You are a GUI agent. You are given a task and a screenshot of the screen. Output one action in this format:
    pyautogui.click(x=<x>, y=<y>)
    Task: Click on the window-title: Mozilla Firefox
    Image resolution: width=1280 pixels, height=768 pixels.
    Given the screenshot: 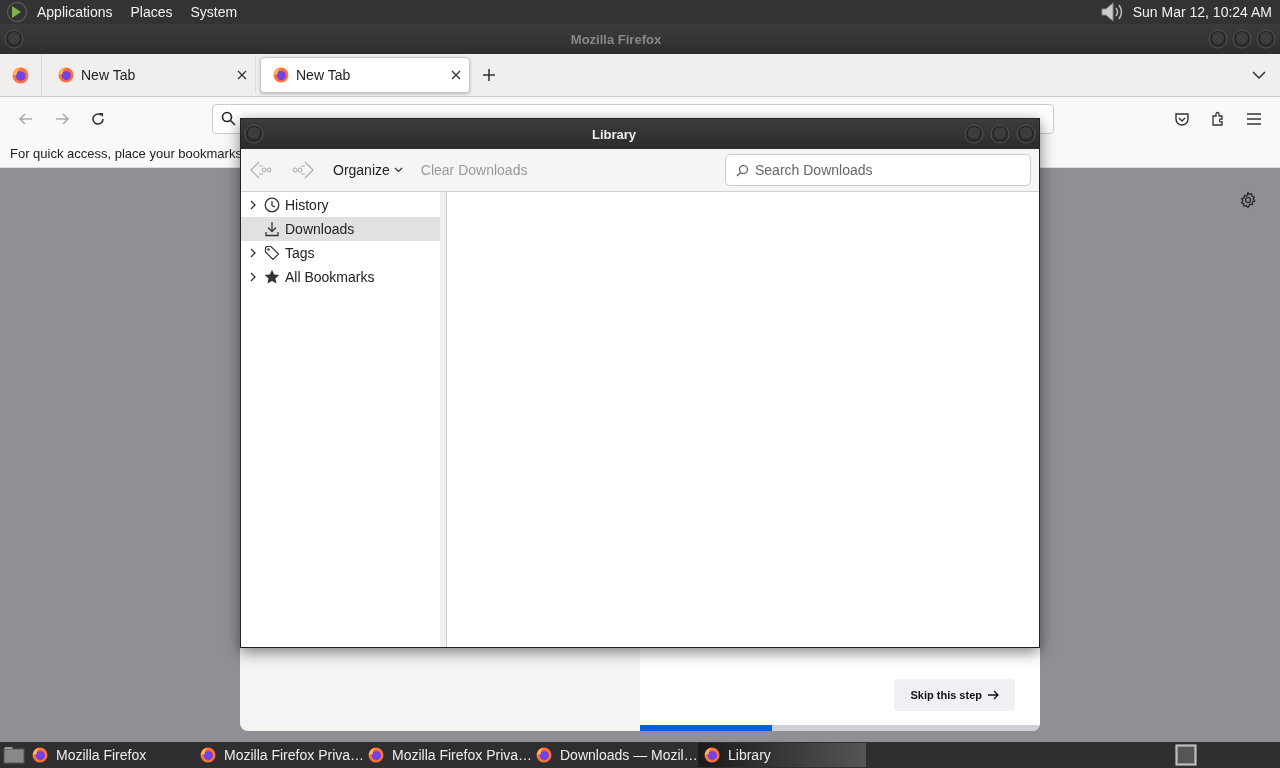 What is the action you would take?
    pyautogui.click(x=616, y=39)
    